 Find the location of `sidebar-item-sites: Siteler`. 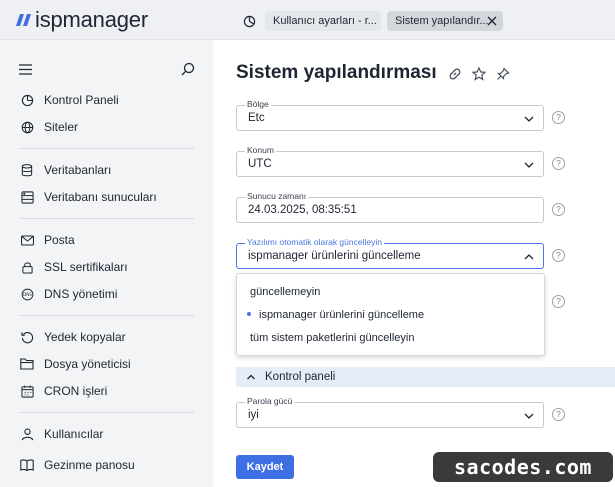

sidebar-item-sites: Siteler is located at coordinates (110, 127).